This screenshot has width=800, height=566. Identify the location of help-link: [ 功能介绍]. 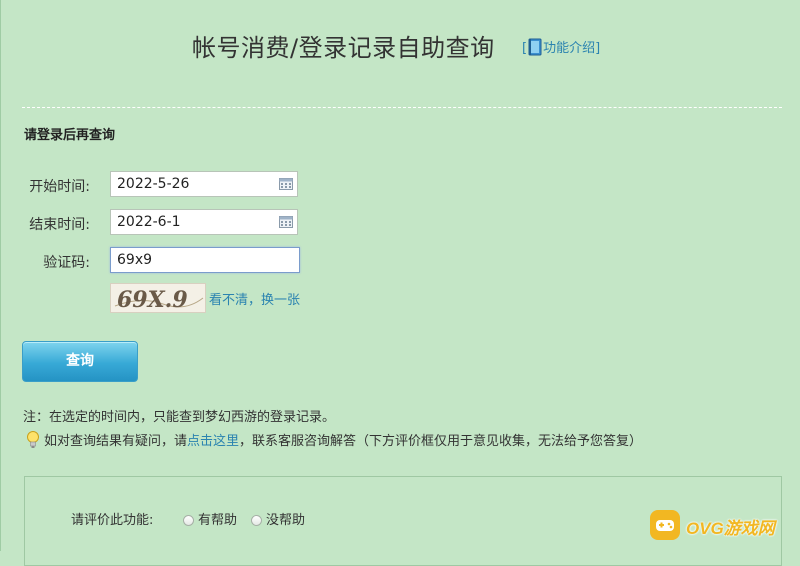
(561, 46).